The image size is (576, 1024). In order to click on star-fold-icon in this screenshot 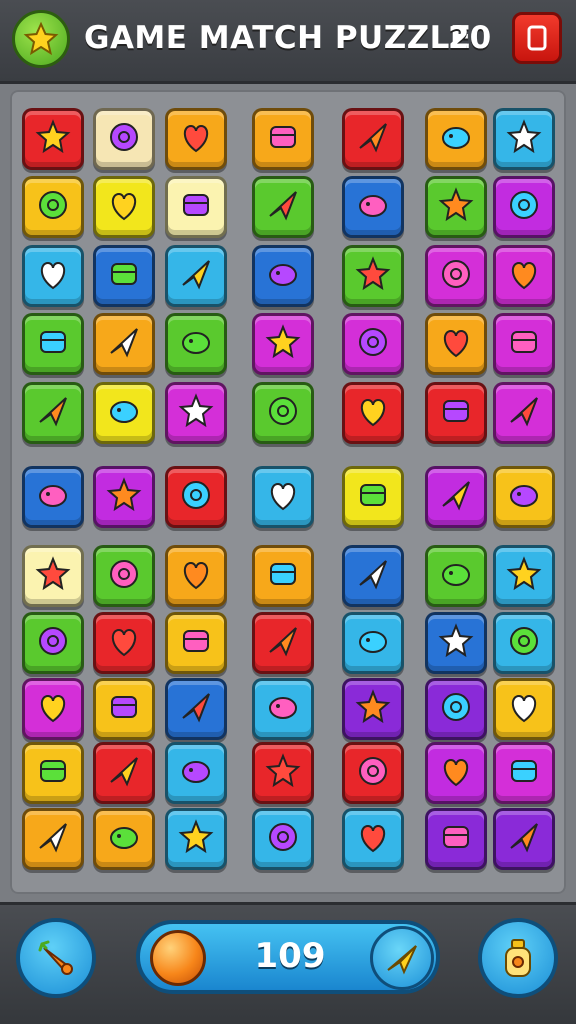, I will do `click(283, 773)`.